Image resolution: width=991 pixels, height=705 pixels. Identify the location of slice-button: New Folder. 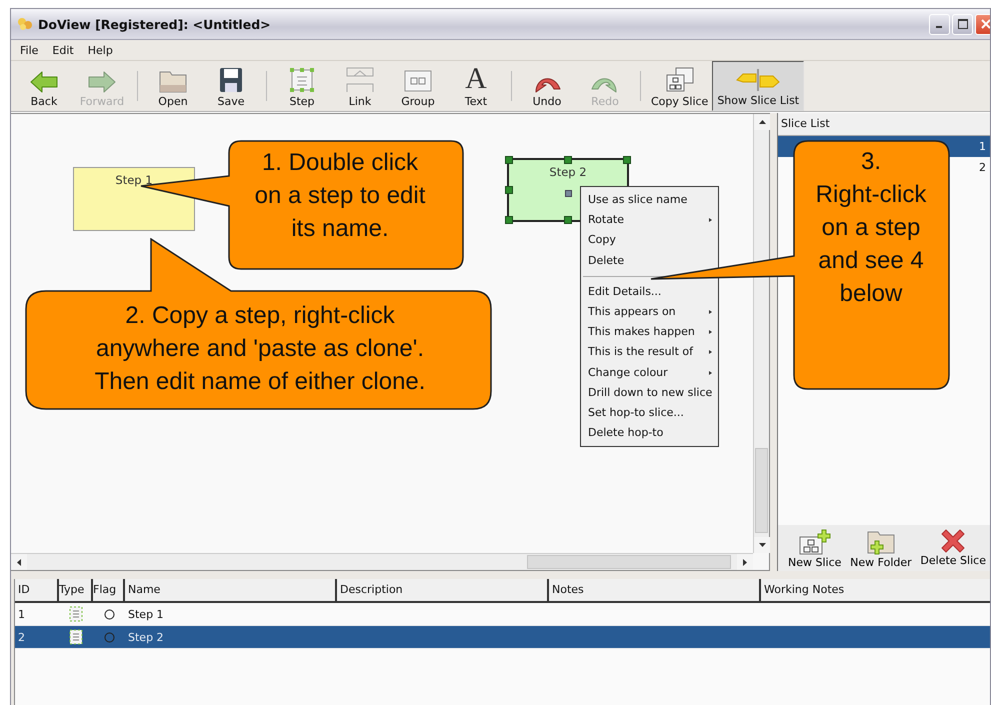
(881, 549).